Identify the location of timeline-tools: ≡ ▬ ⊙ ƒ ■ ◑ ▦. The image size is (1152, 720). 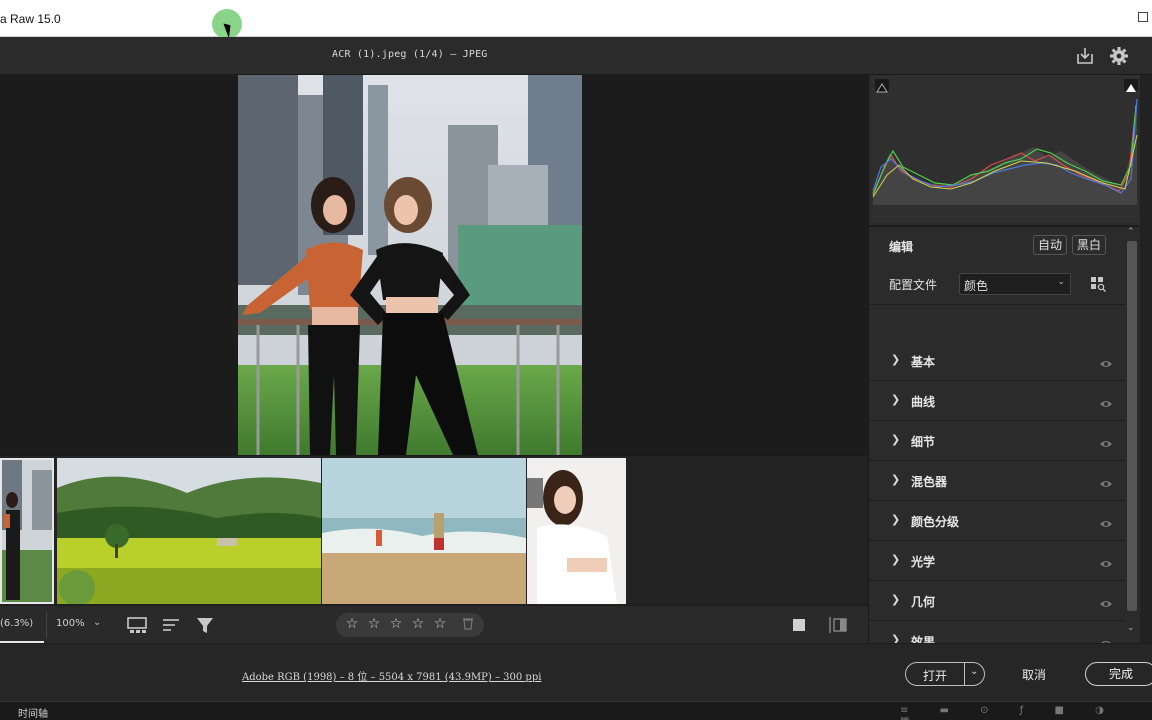
(1009, 712).